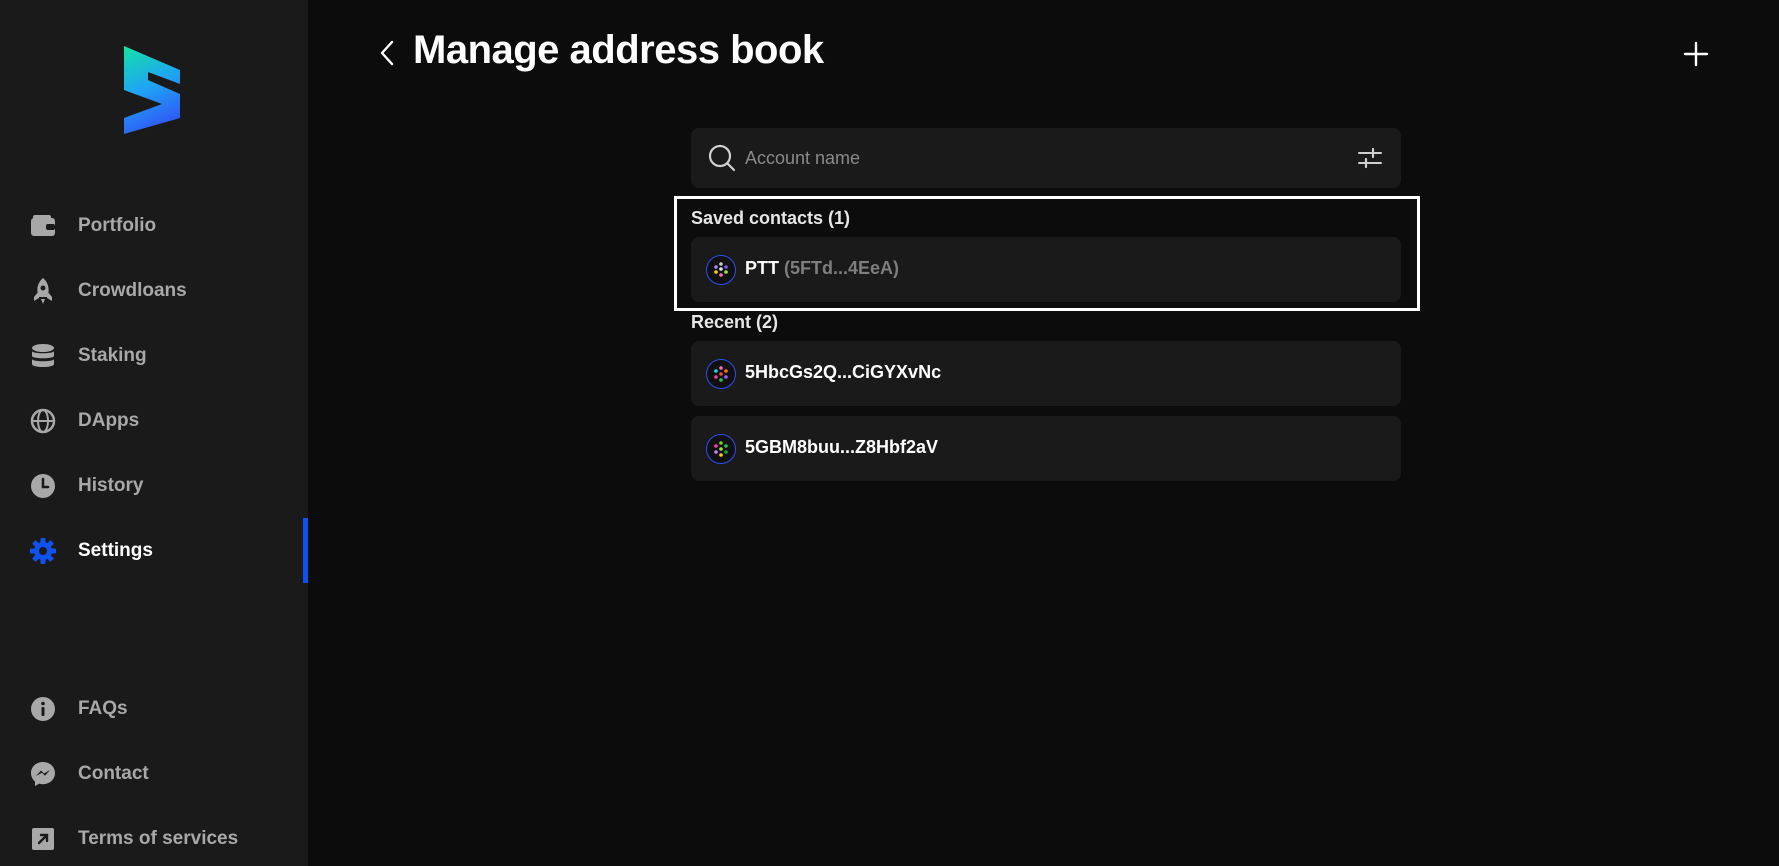  I want to click on add-contact-button, so click(1696, 54).